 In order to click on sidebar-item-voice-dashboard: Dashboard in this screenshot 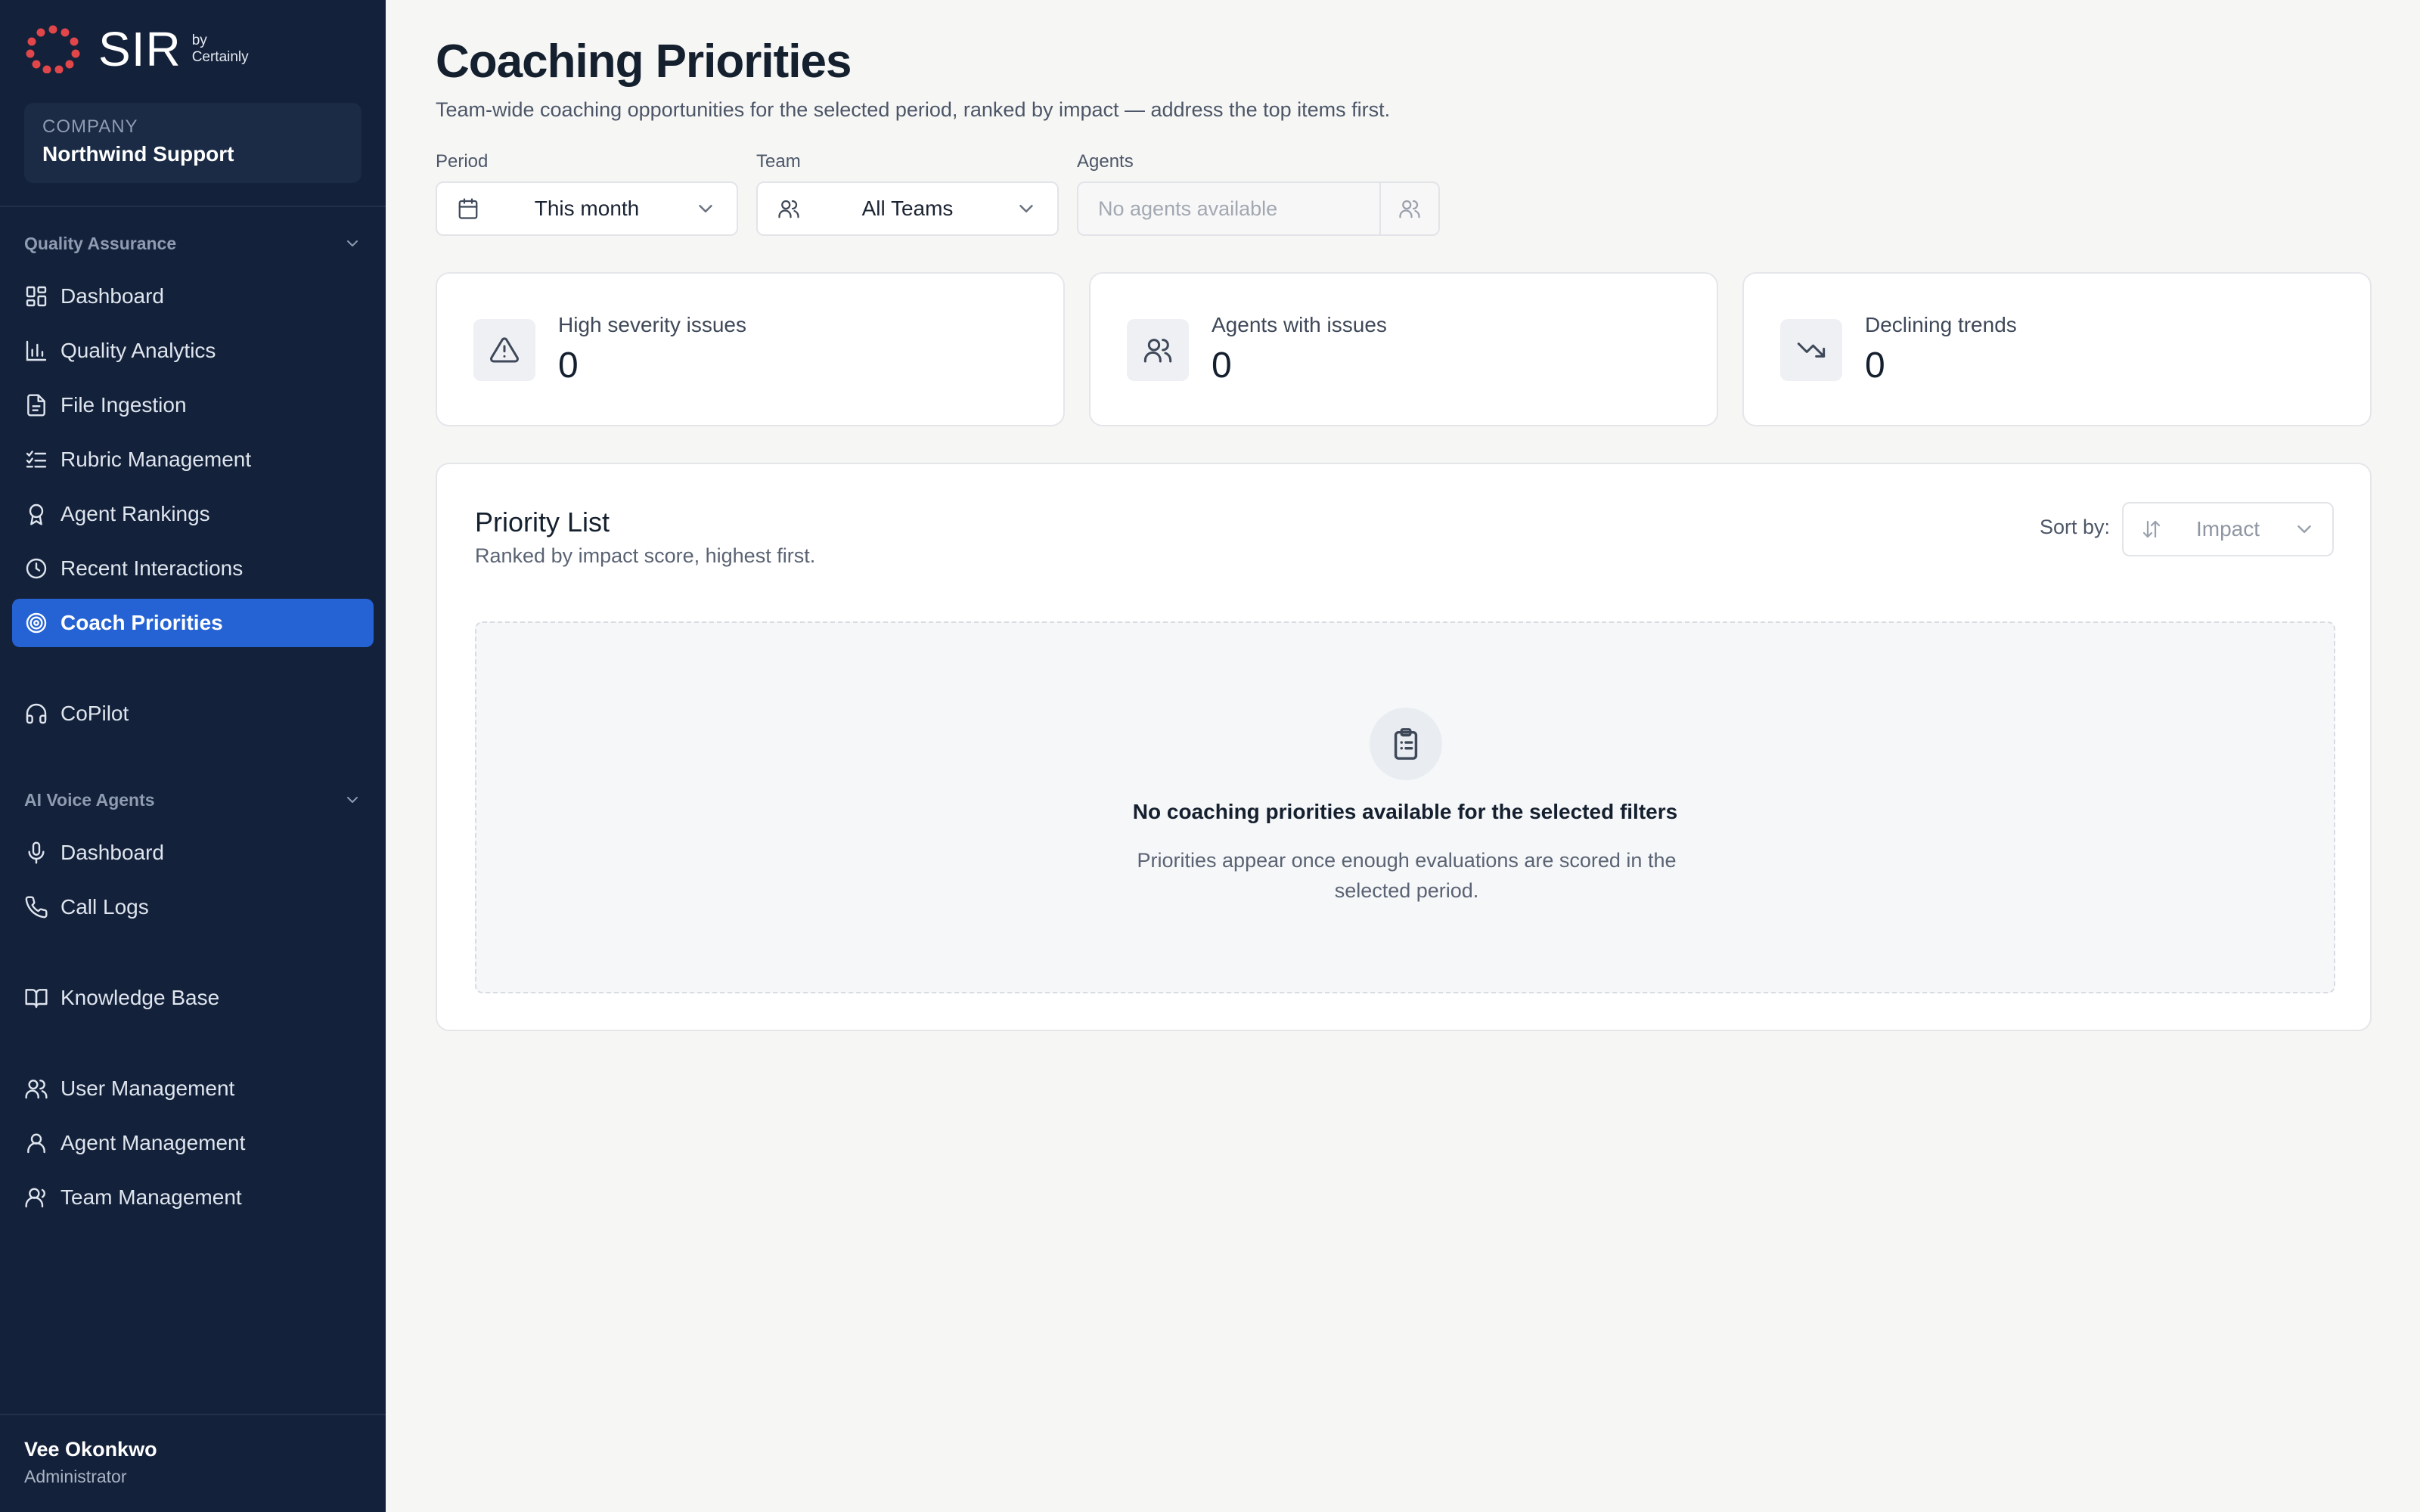, I will do `click(193, 853)`.